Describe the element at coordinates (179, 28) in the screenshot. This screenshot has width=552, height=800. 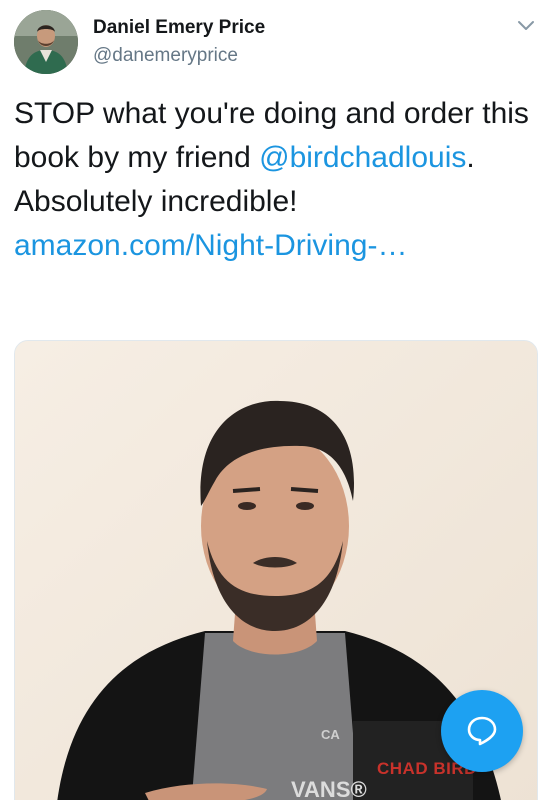
I see `author-name: Daniel Emery Price` at that location.